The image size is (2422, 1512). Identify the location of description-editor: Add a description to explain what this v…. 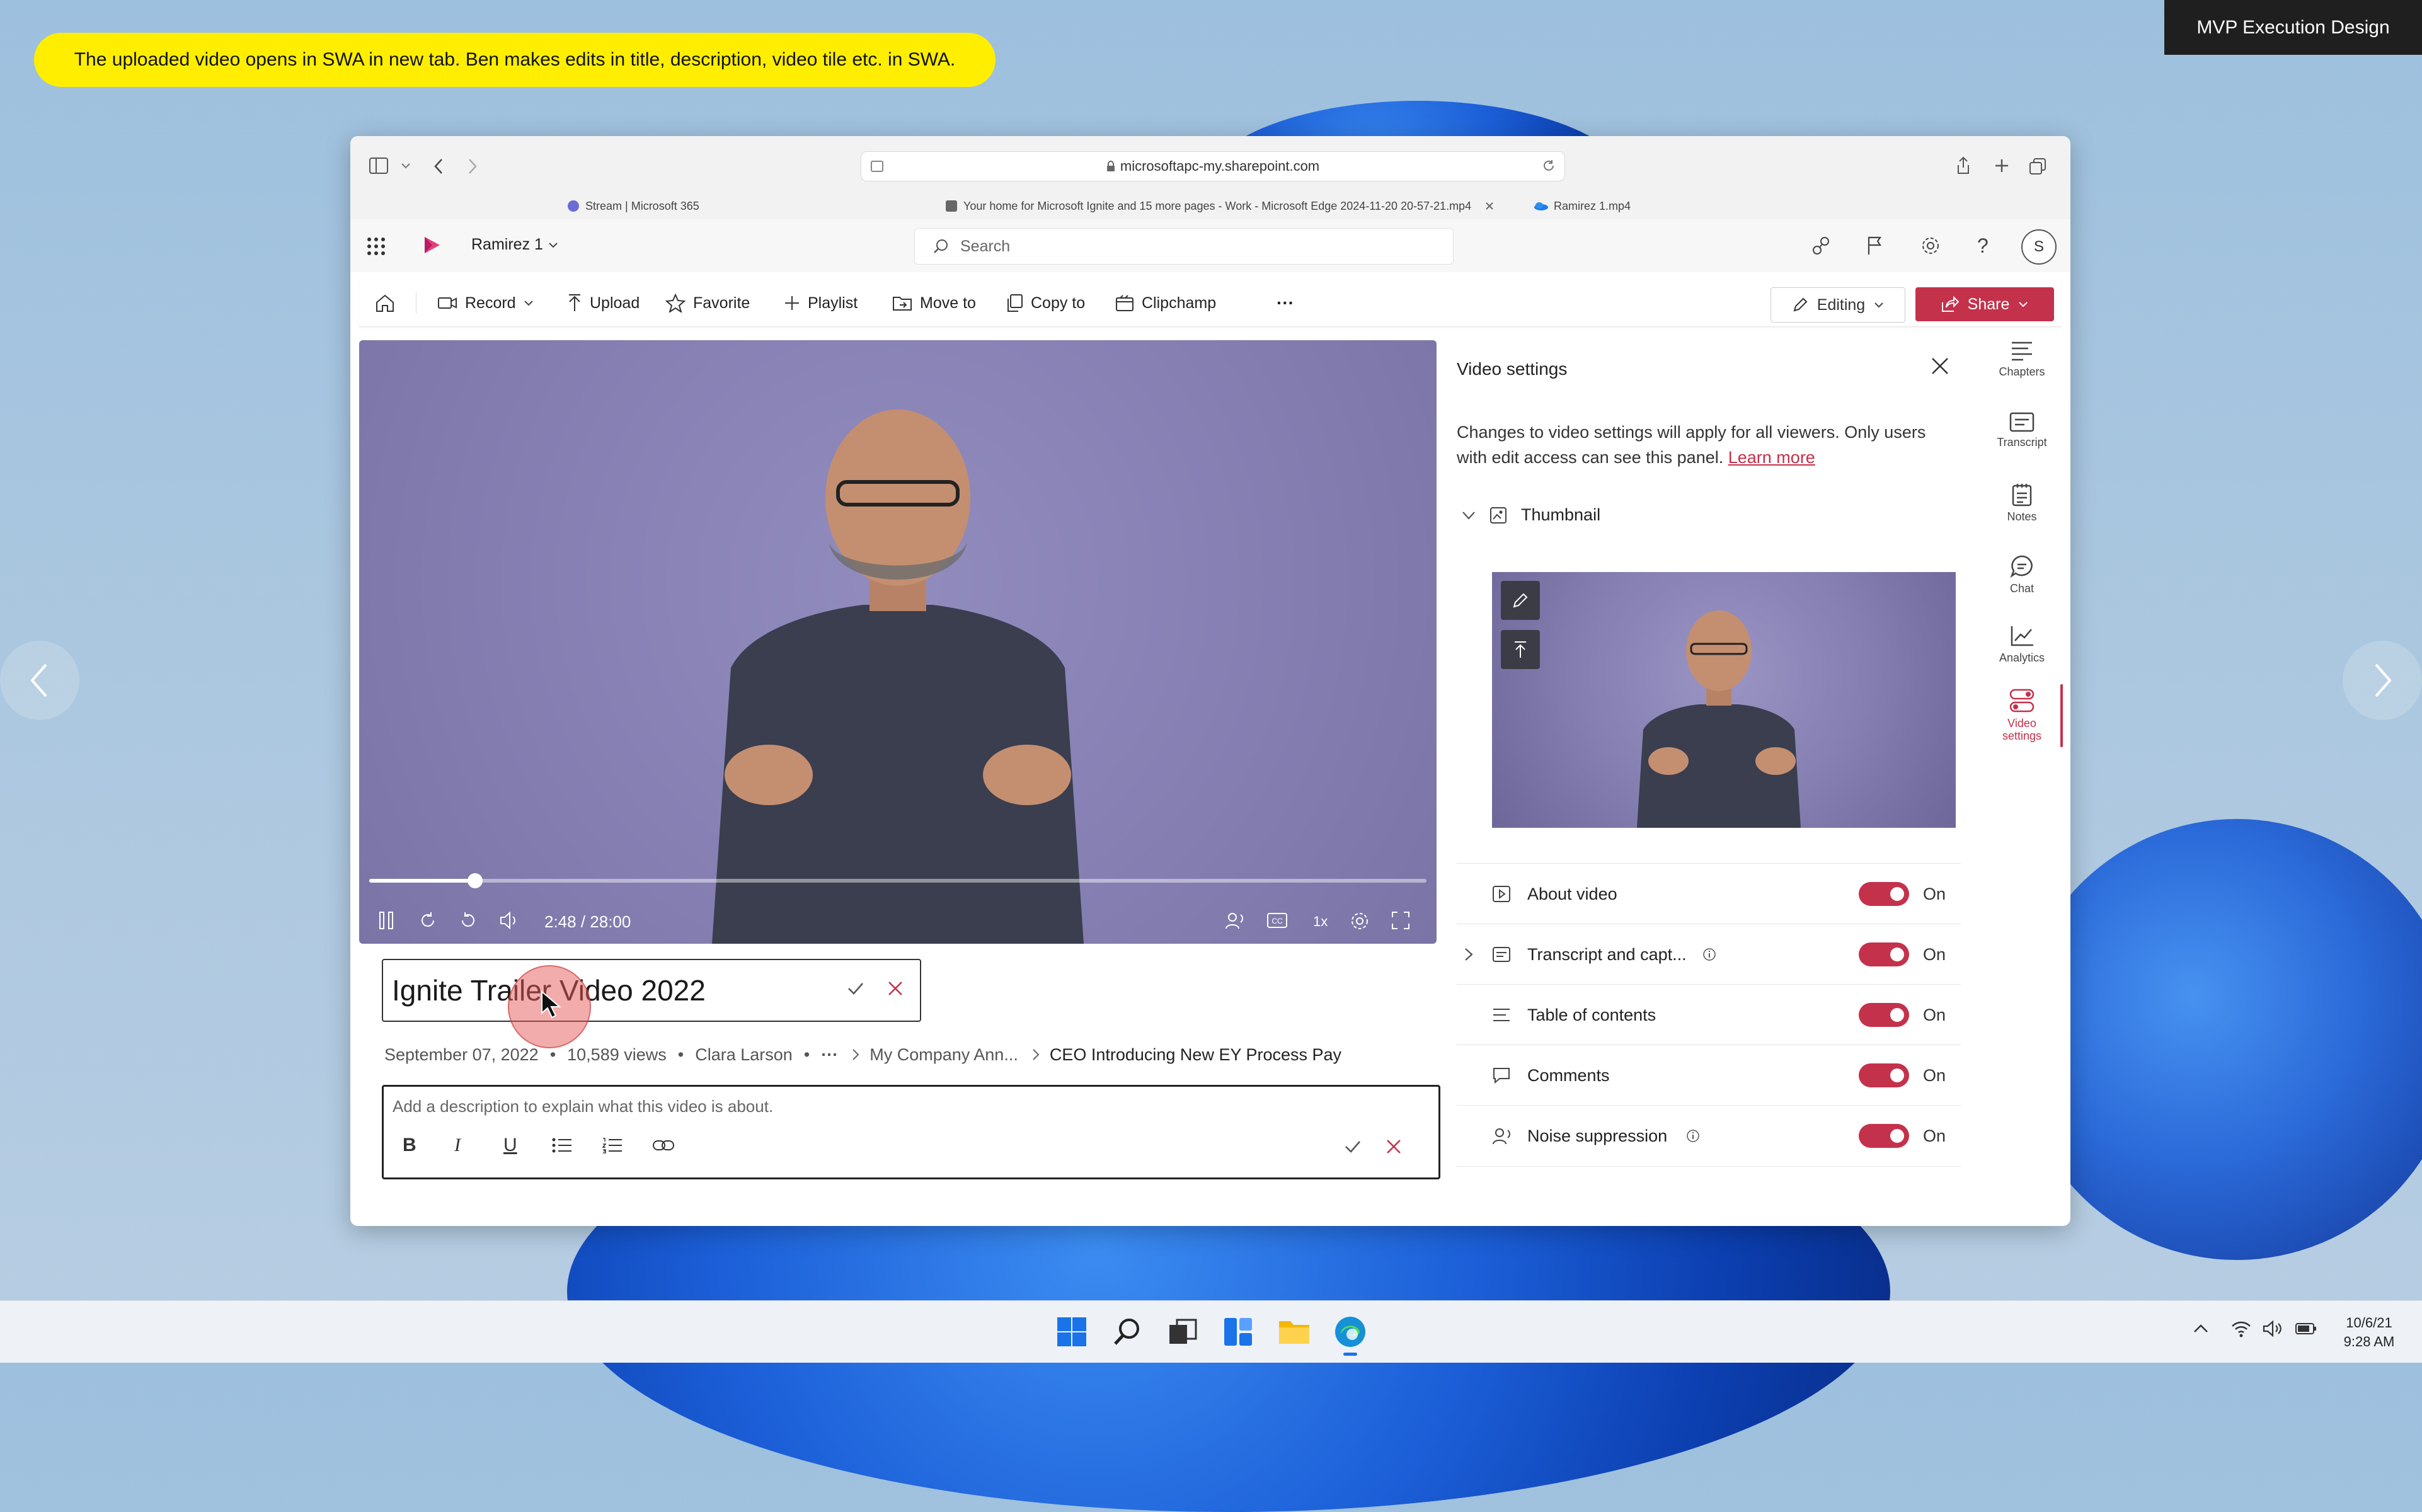
(911, 1132).